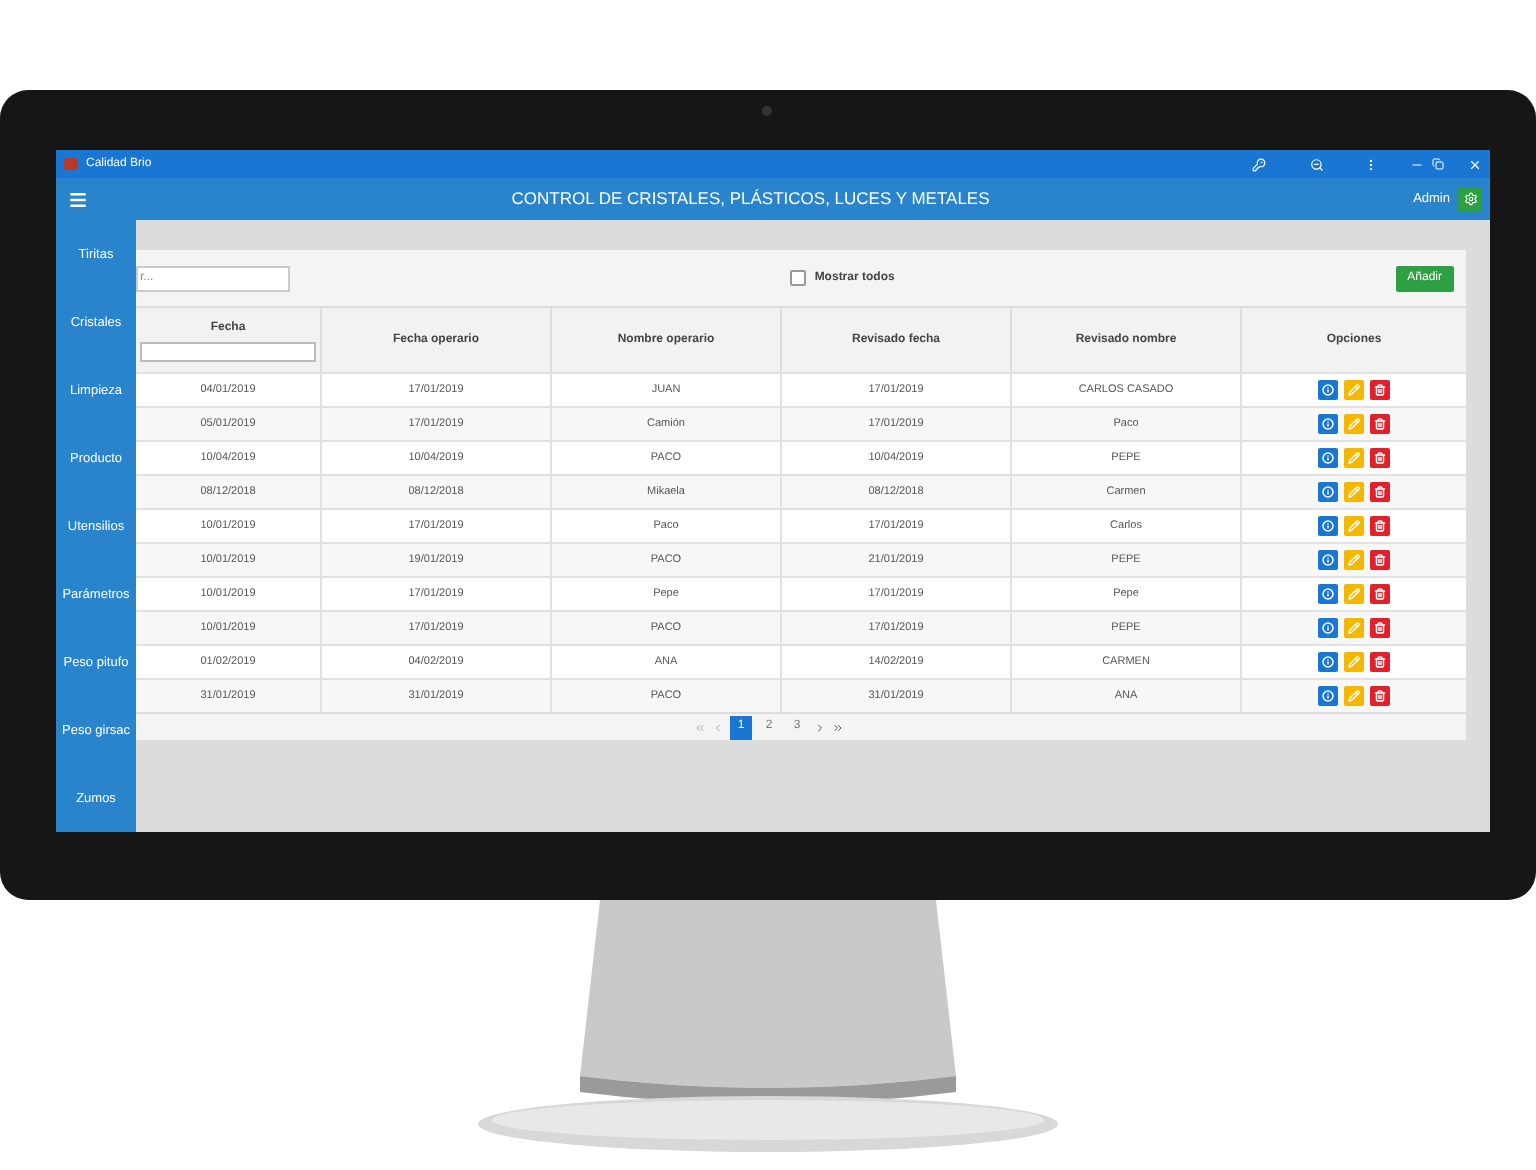  What do you see at coordinates (820, 727) in the screenshot?
I see `next-page-icon` at bounding box center [820, 727].